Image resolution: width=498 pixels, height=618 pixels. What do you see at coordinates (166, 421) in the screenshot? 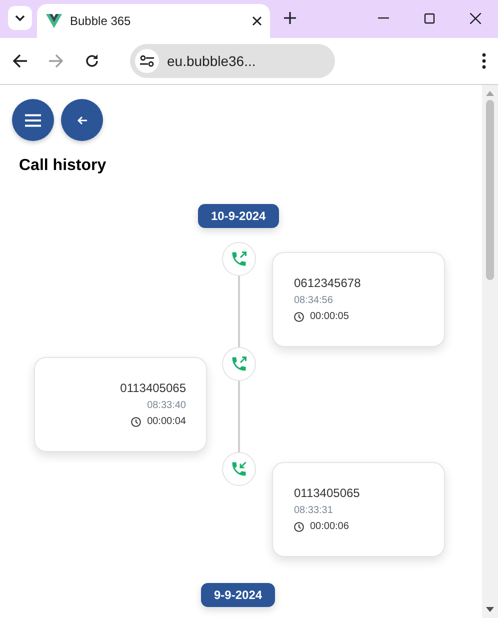
I see `call-duration: 00:00:04` at bounding box center [166, 421].